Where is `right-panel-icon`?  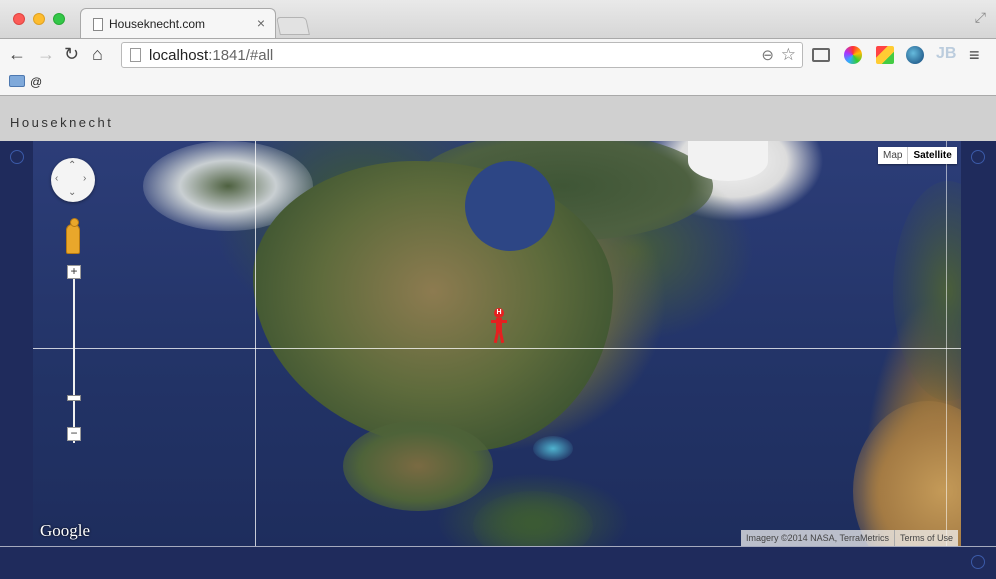 right-panel-icon is located at coordinates (978, 157).